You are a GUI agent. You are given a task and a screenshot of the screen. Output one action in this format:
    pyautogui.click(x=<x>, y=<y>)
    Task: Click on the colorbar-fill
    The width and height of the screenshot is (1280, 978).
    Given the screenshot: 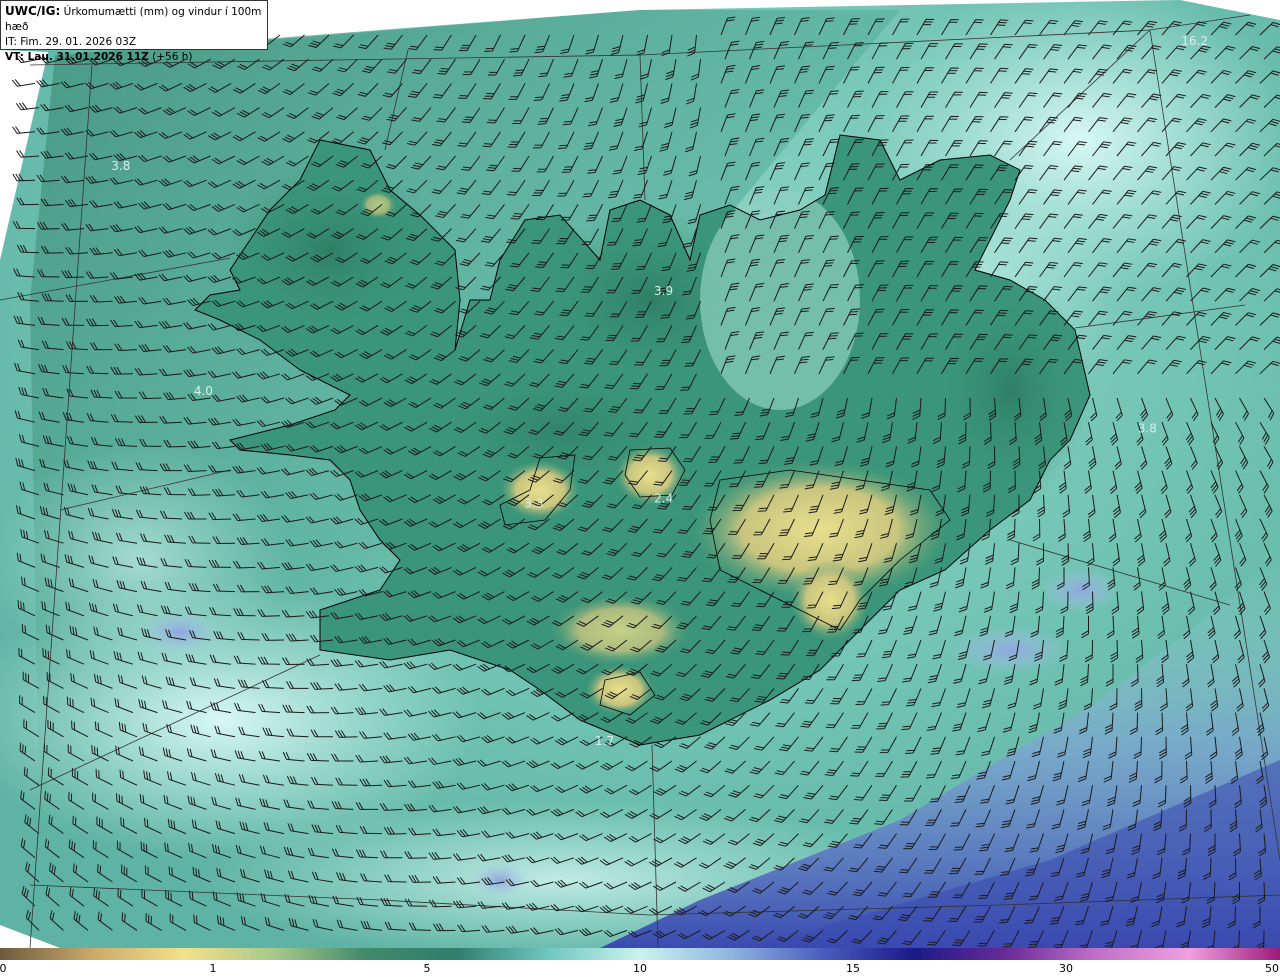 What is the action you would take?
    pyautogui.click(x=640, y=954)
    